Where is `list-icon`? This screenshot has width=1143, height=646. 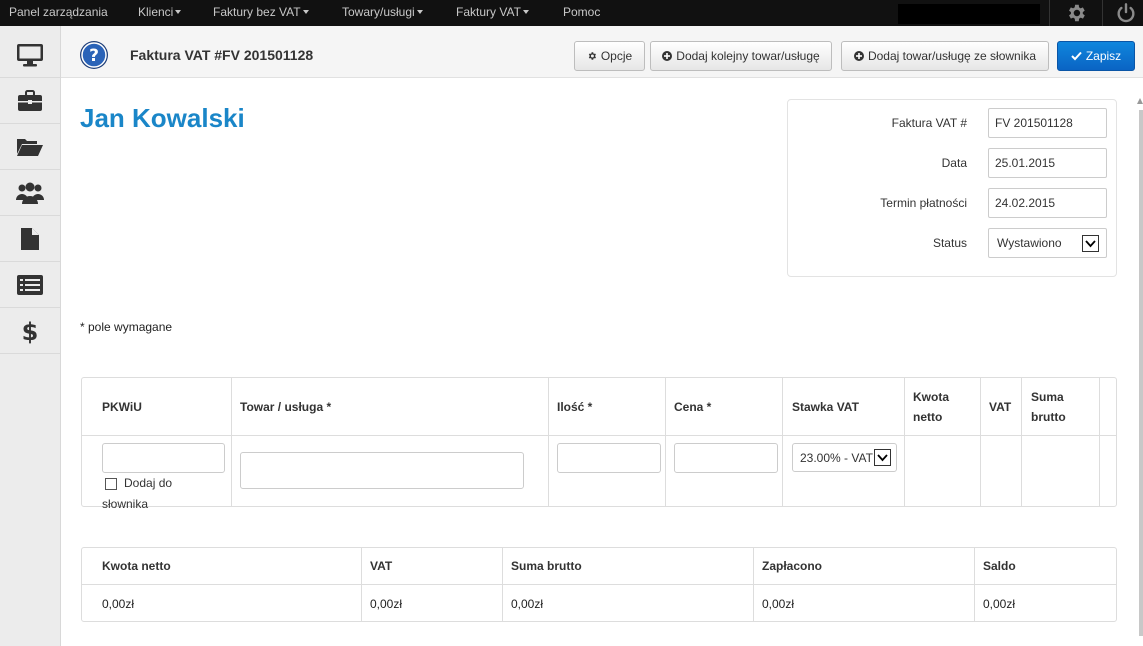 list-icon is located at coordinates (30, 284).